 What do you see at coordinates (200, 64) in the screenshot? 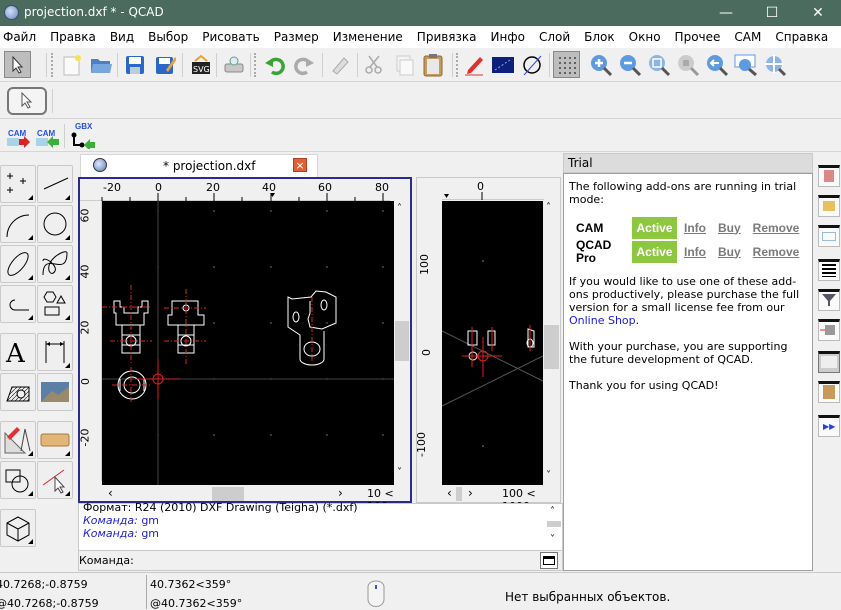
I see `svg-export-button: SVG` at bounding box center [200, 64].